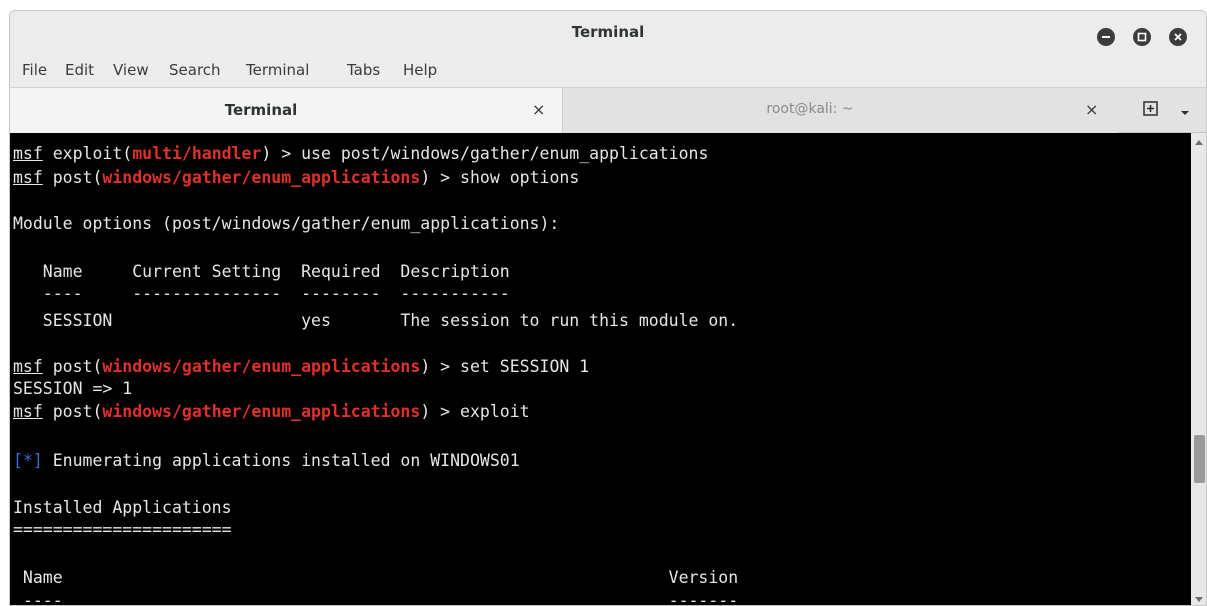 The height and width of the screenshot is (606, 1207). I want to click on close-icon, so click(1178, 37).